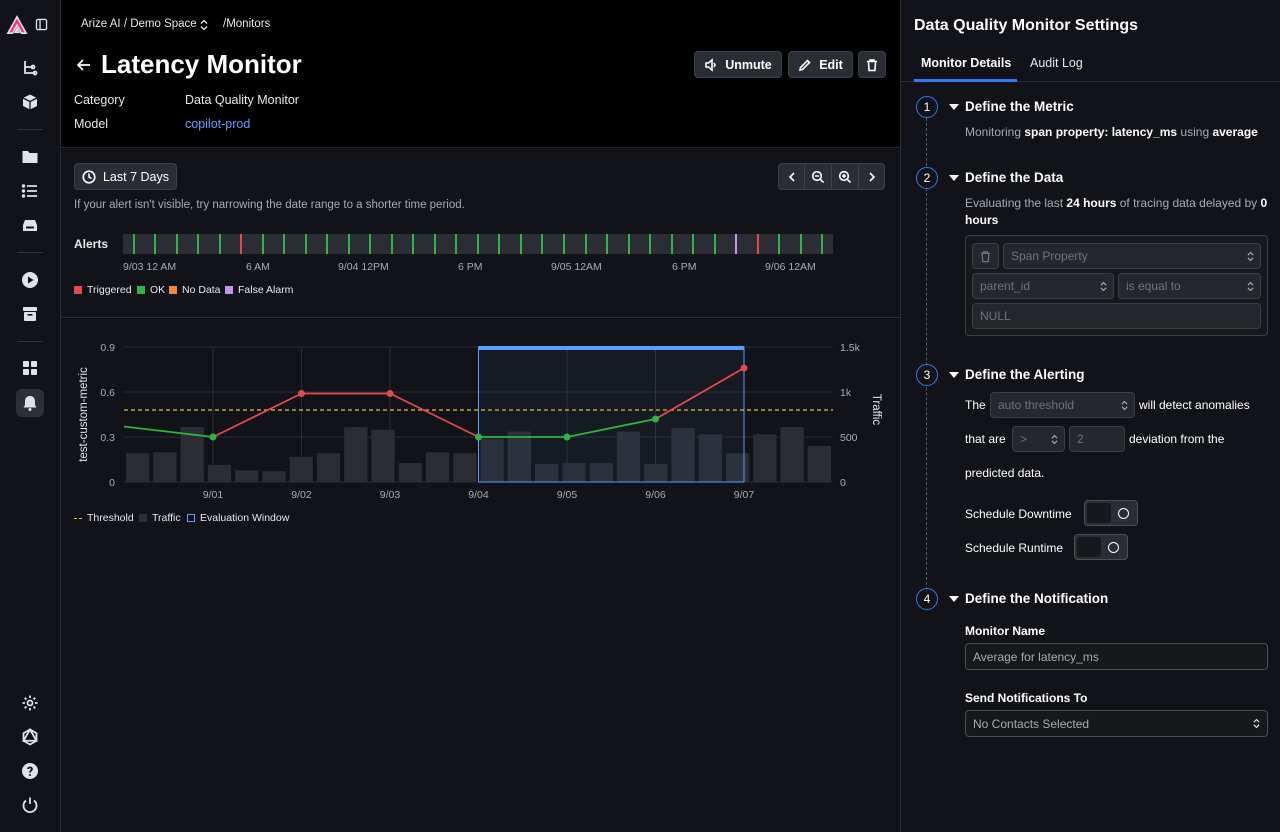 This screenshot has width=1280, height=832. I want to click on archive-icon, so click(30, 314).